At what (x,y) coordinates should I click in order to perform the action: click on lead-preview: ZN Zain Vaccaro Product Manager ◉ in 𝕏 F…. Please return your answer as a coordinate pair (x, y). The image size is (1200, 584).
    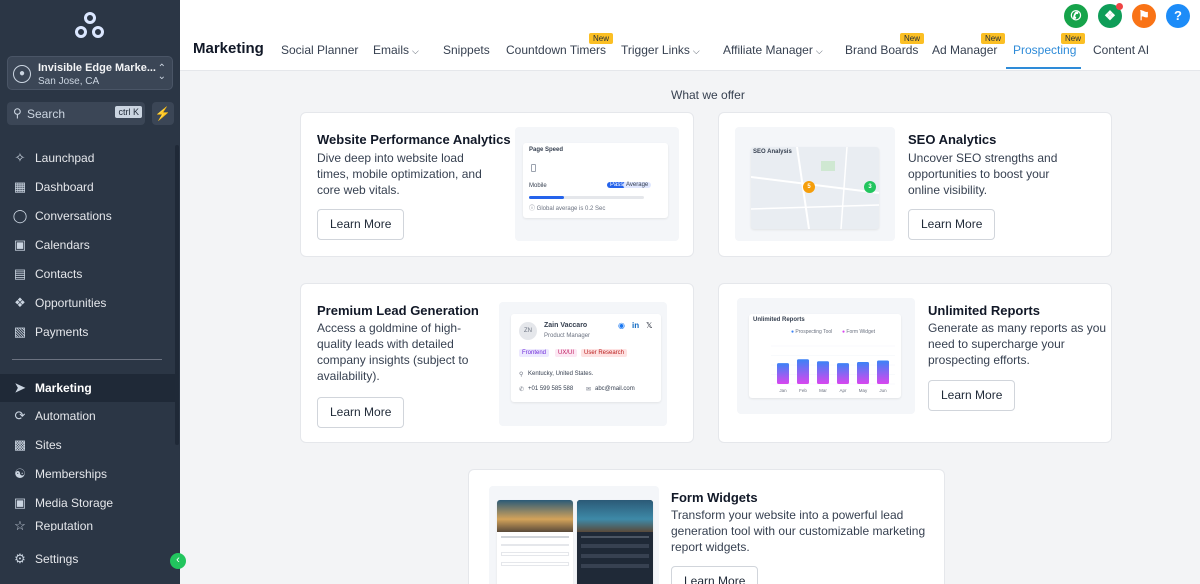
    Looking at the image, I should click on (583, 364).